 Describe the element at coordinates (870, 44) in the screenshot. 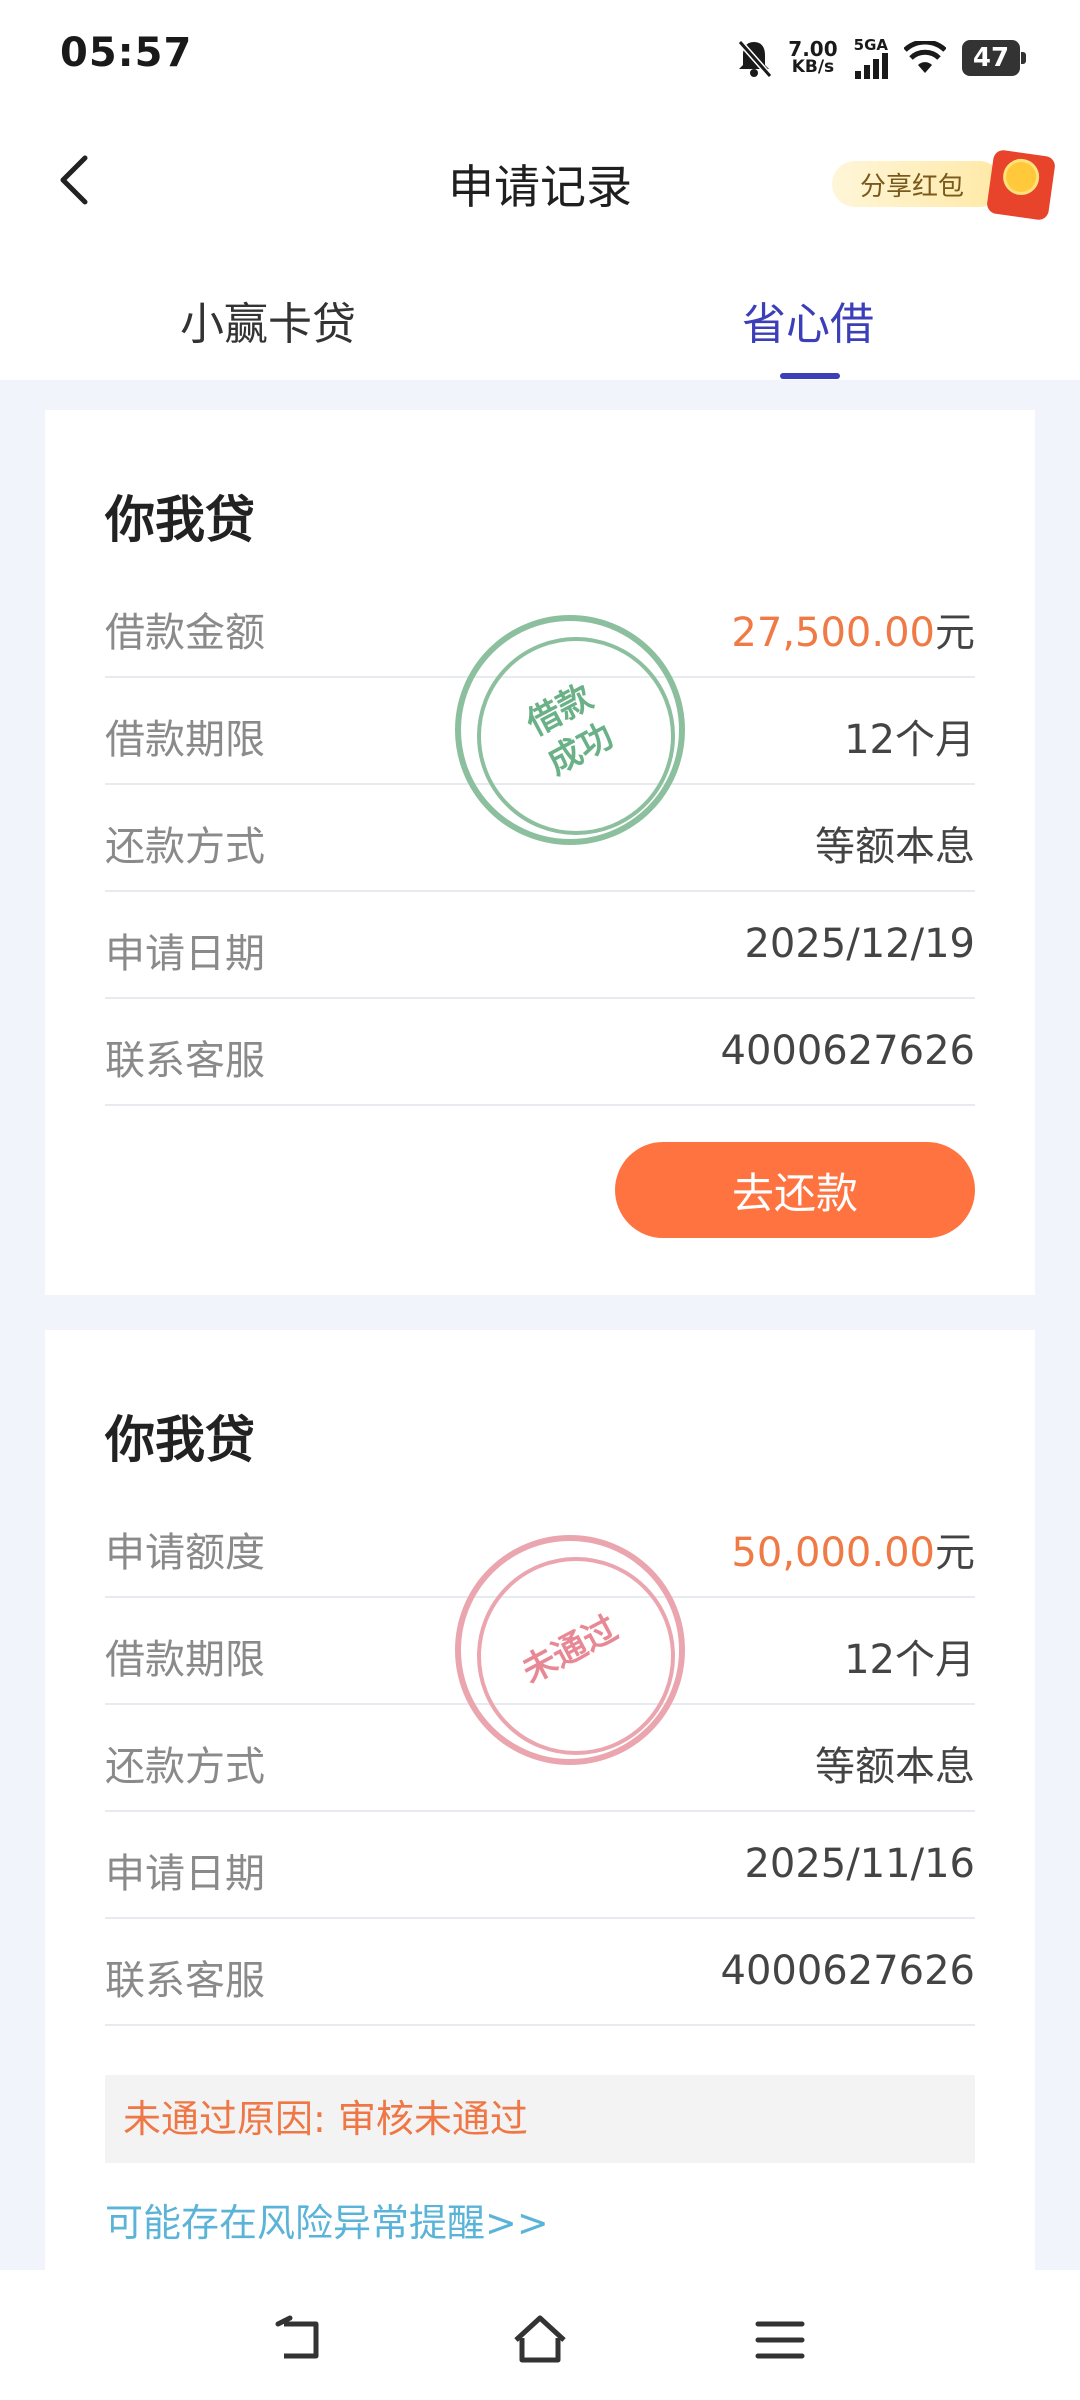

I see `network-type: 5GA` at that location.